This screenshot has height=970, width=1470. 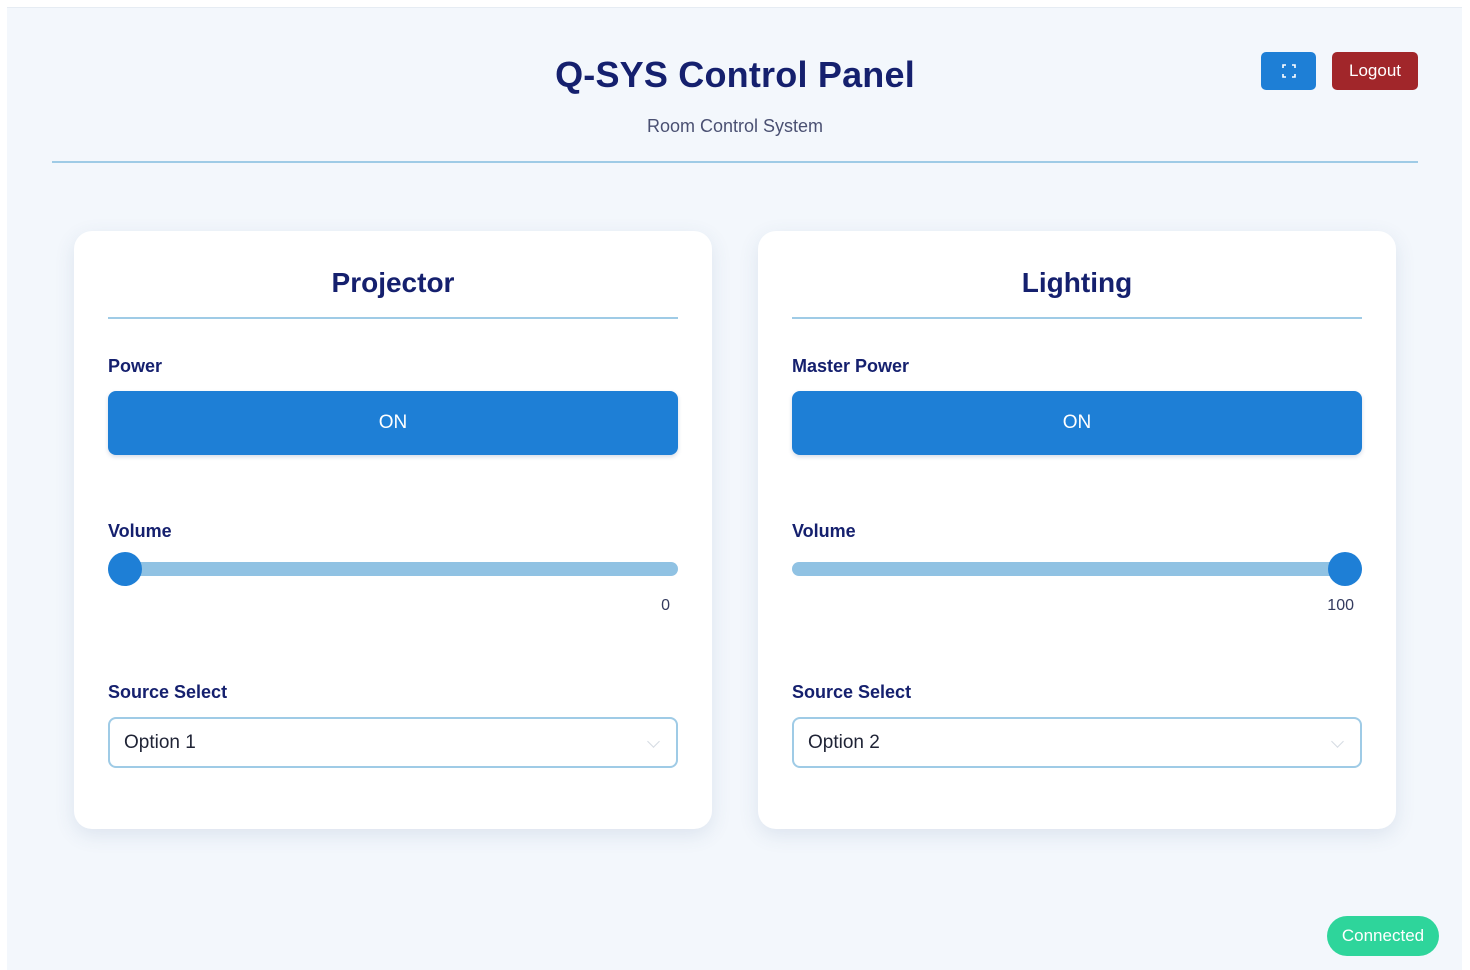 What do you see at coordinates (735, 126) in the screenshot?
I see `page-subtitle: Room Control System` at bounding box center [735, 126].